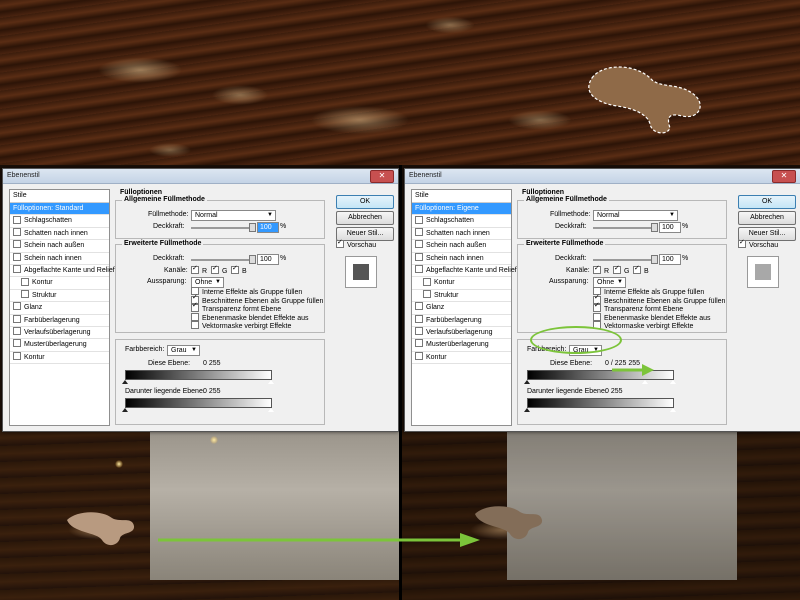 This screenshot has height=600, width=800. I want to click on blend-if-select: Grau ▼, so click(183, 350).